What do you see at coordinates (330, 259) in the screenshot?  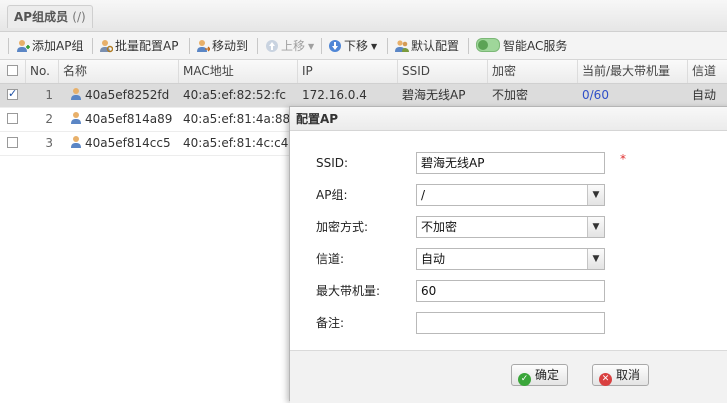 I see `channel-label: 信道:` at bounding box center [330, 259].